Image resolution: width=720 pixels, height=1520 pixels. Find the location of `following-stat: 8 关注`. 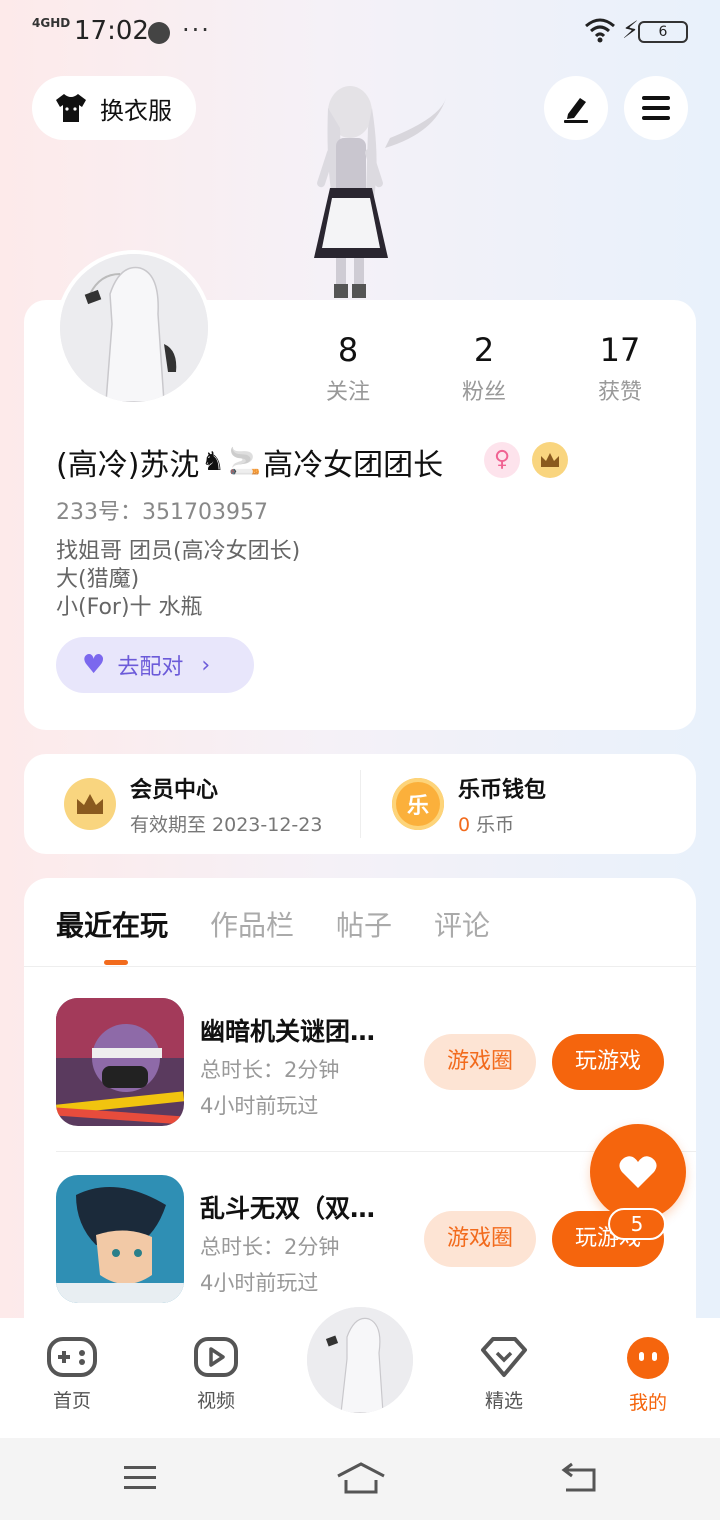

following-stat: 8 关注 is located at coordinates (348, 368).